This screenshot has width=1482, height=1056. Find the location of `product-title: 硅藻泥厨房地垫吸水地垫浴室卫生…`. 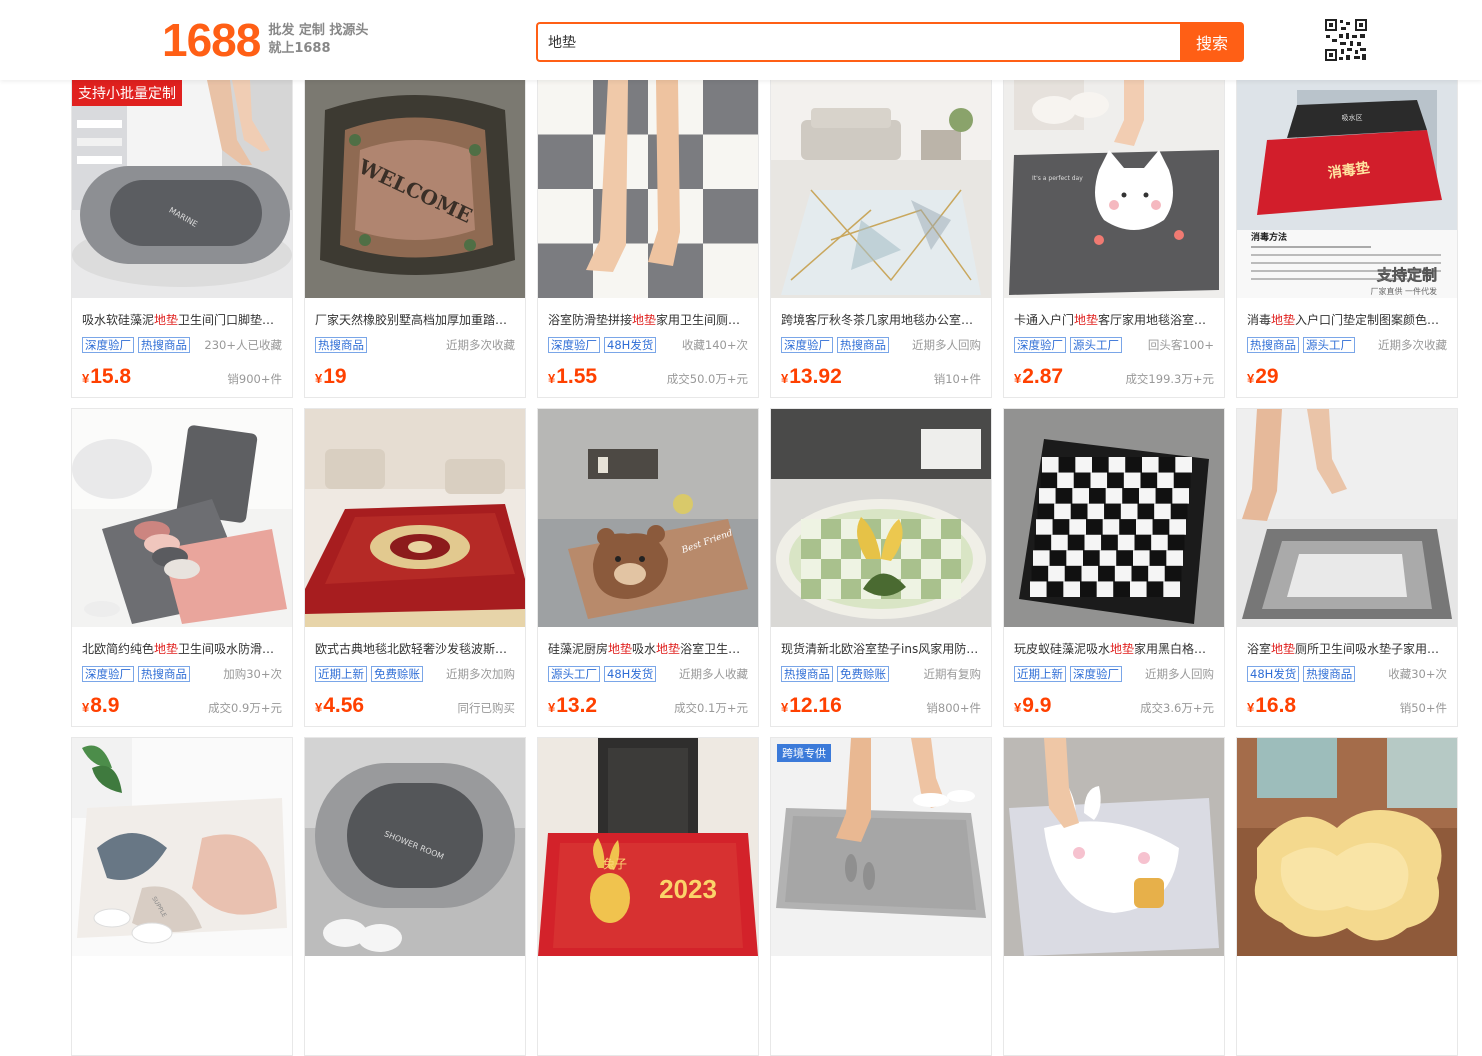

product-title: 硅藻泥厨房地垫吸水地垫浴室卫生… is located at coordinates (648, 649).